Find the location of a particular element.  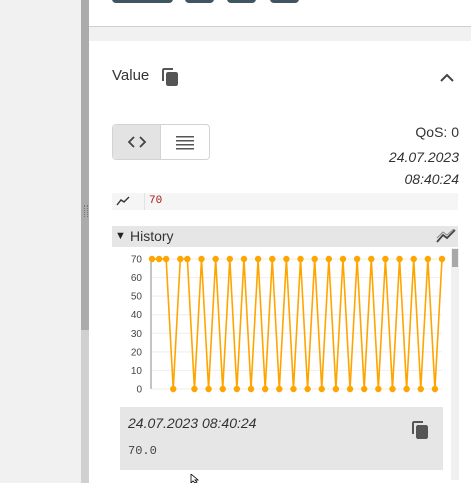

list-icon is located at coordinates (185, 143).